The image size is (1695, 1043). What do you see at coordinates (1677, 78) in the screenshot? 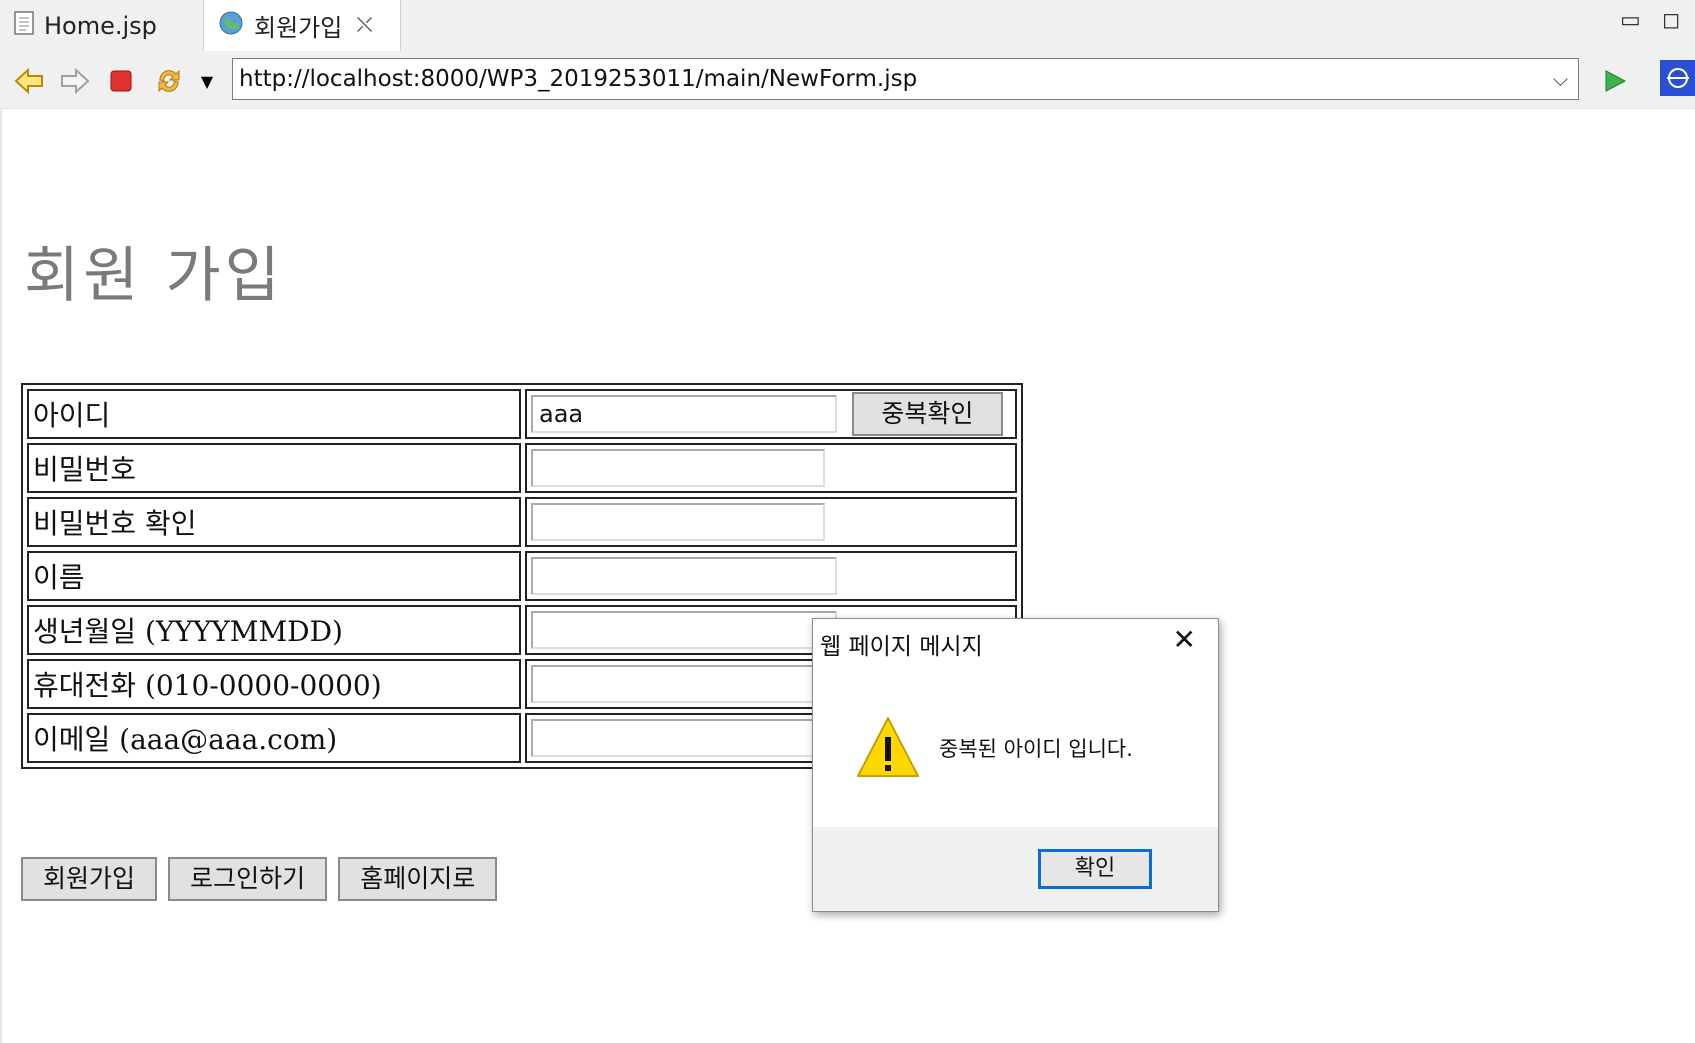
I see `browser-app-icon` at bounding box center [1677, 78].